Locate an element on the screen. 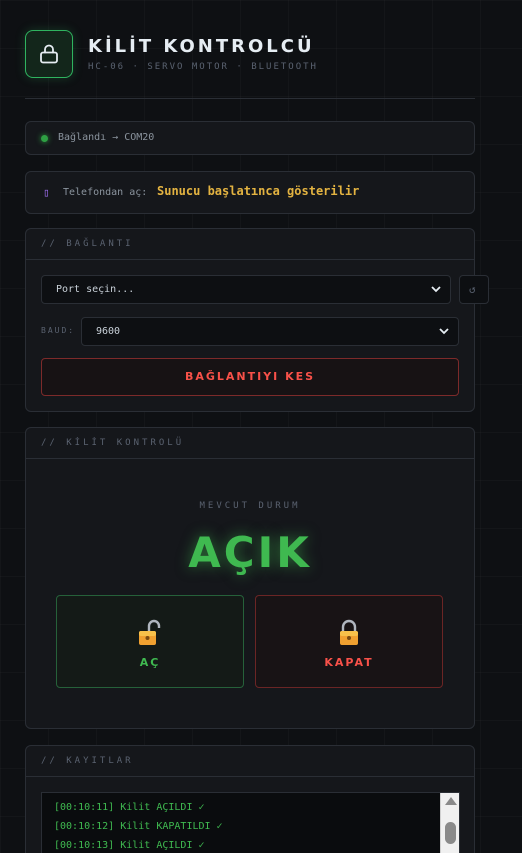 The height and width of the screenshot is (853, 522). log-scrollbar is located at coordinates (449, 823).